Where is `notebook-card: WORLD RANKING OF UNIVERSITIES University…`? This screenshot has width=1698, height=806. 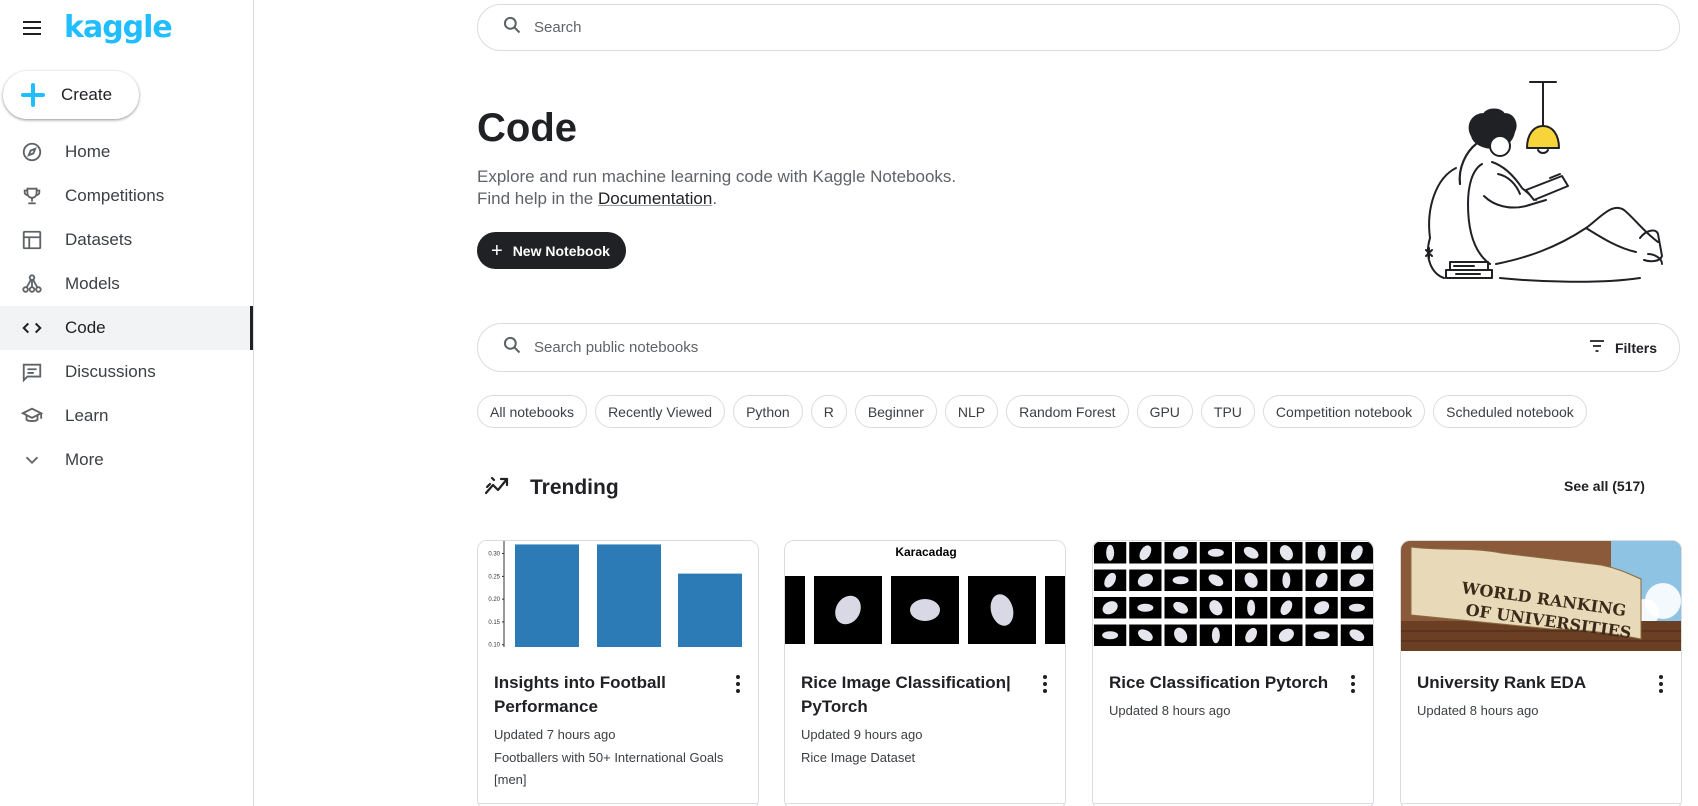
notebook-card: WORLD RANKING OF UNIVERSITIES University… is located at coordinates (1541, 673).